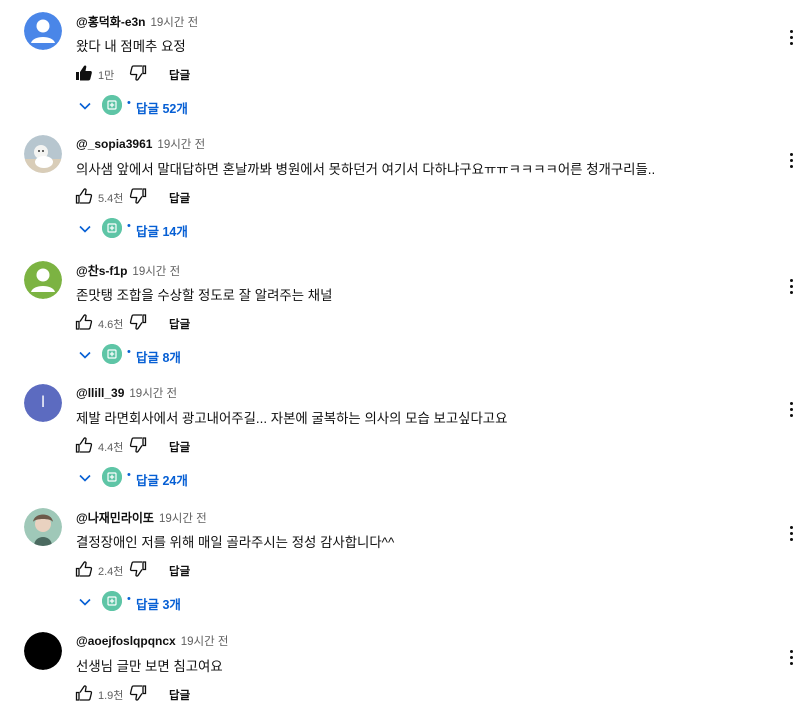 Image resolution: width=800 pixels, height=708 pixels. I want to click on comment-text: 선생님 글만 보면 침고여요, so click(149, 666).